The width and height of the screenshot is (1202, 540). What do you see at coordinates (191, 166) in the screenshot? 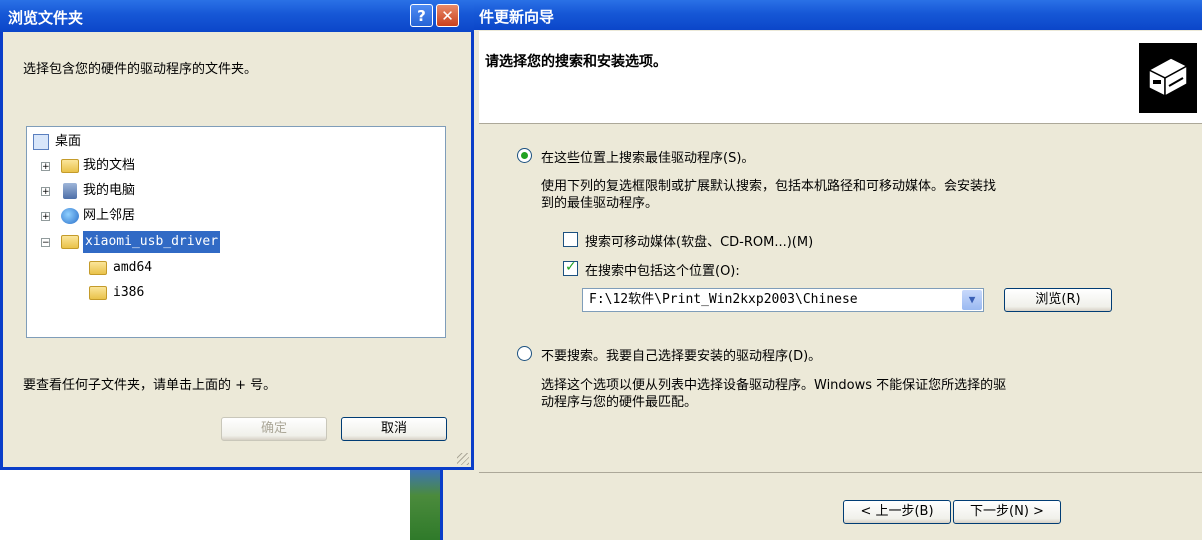
I see `tree-item-my-documents: + 我的文档` at bounding box center [191, 166].